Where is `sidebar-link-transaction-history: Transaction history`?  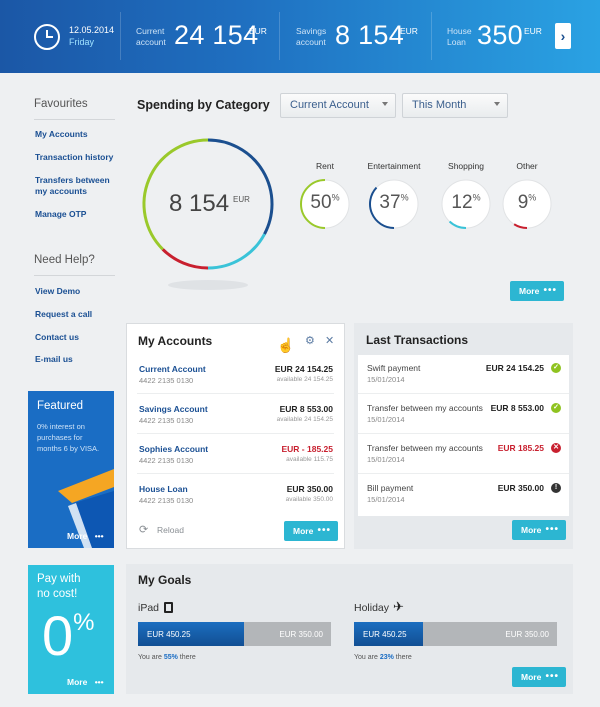
sidebar-link-transaction-history: Transaction history is located at coordinates (74, 157).